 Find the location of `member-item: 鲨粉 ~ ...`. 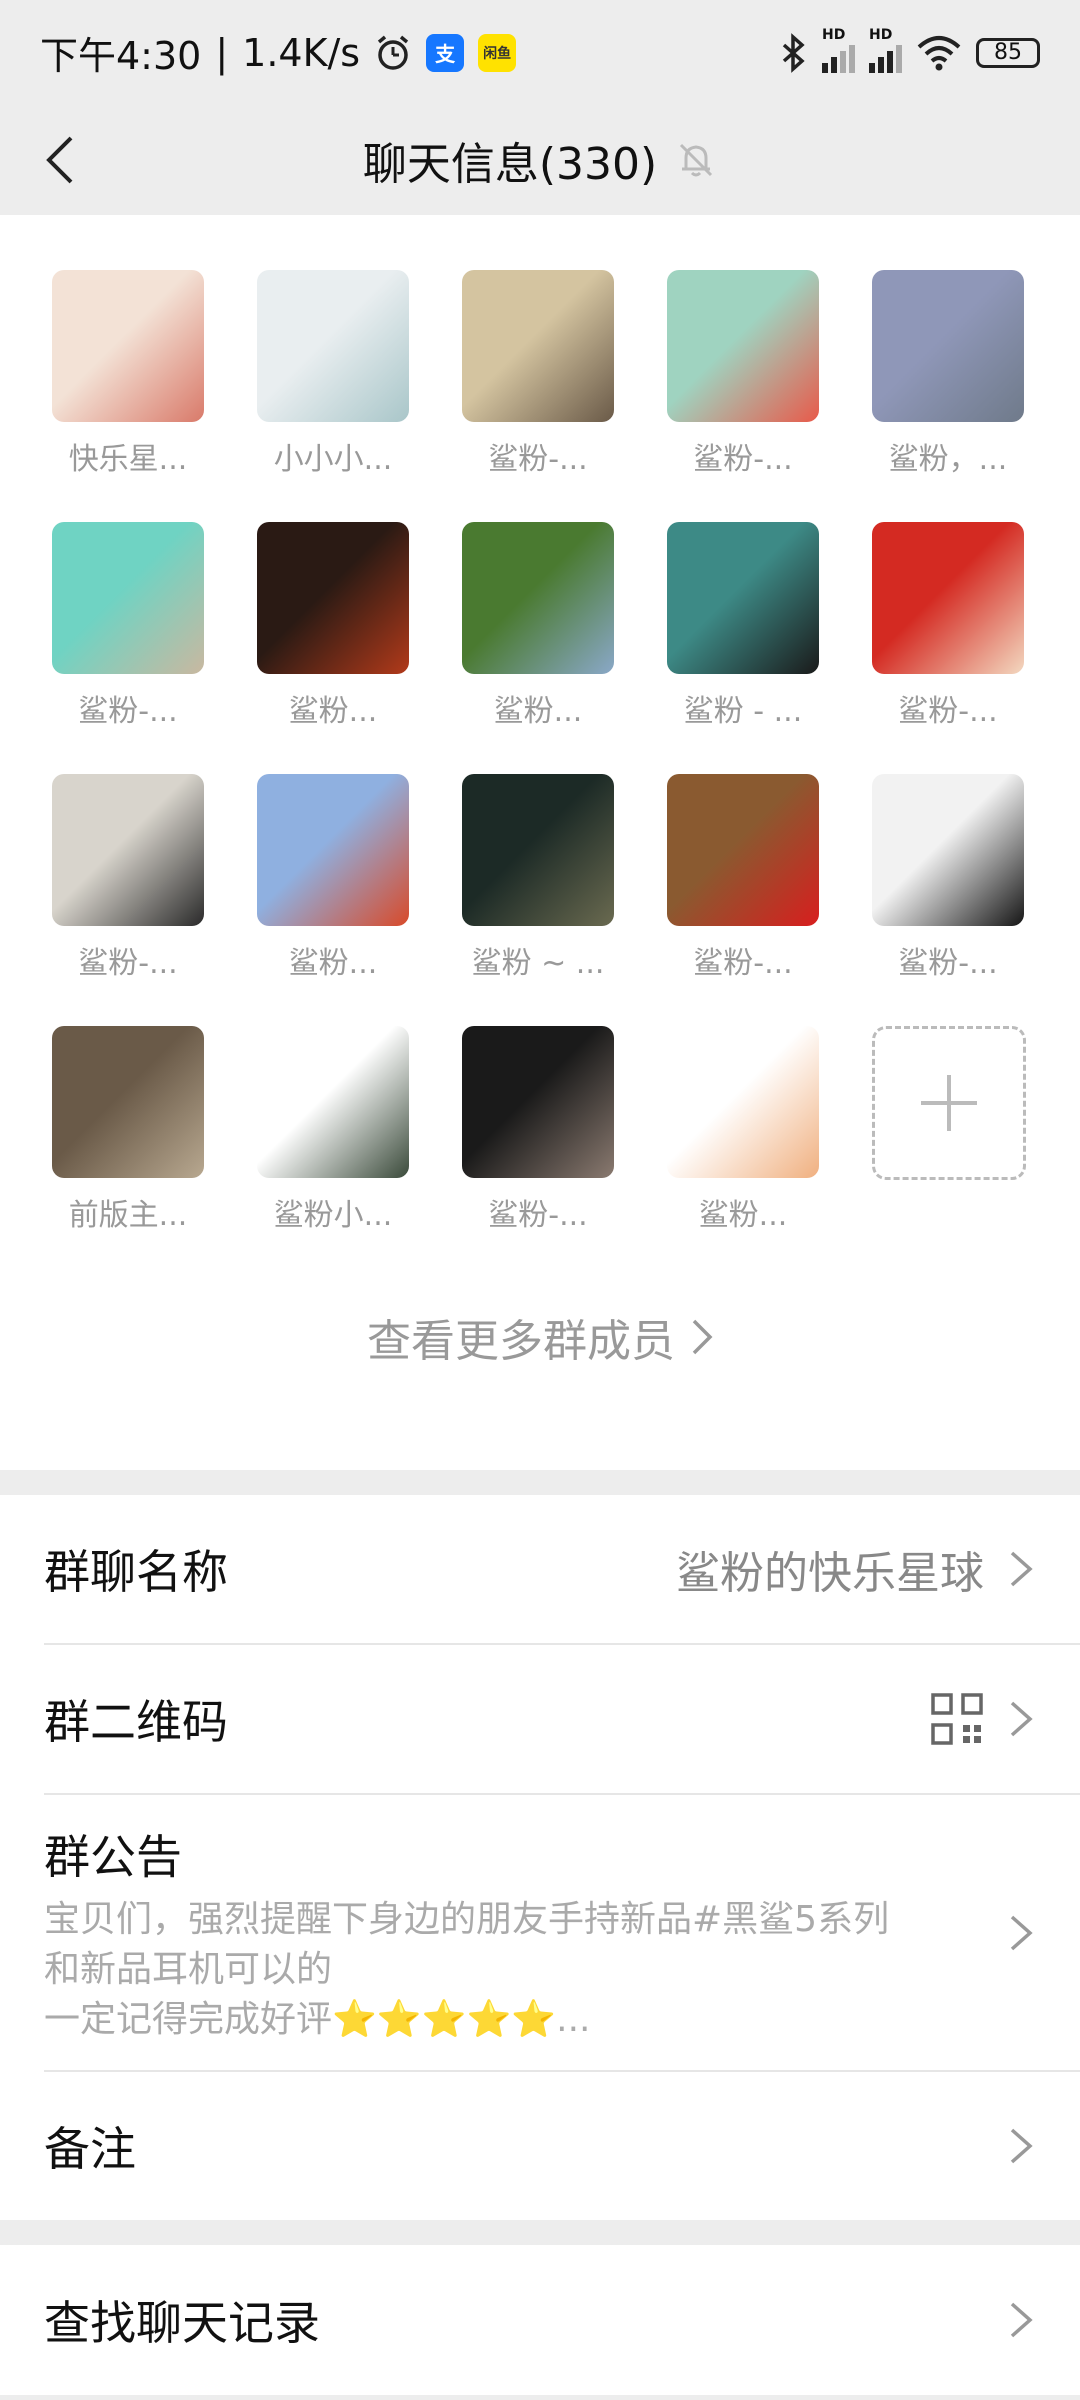

member-item: 鲨粉 ~ ... is located at coordinates (538, 878).